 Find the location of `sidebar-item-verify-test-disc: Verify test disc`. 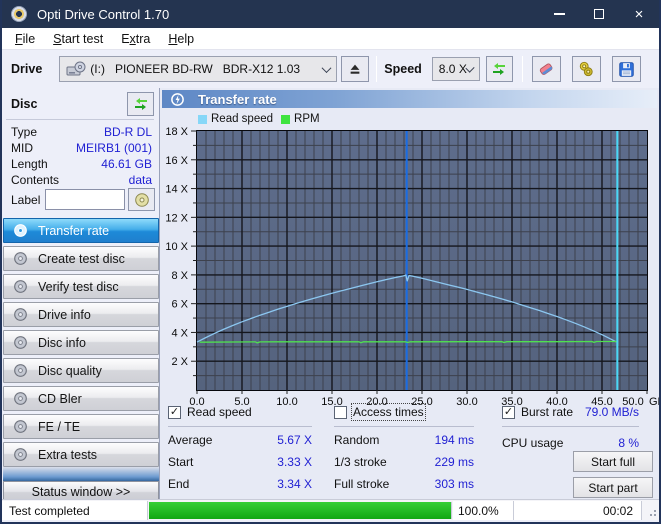

sidebar-item-verify-test-disc: Verify test disc is located at coordinates (81, 286).